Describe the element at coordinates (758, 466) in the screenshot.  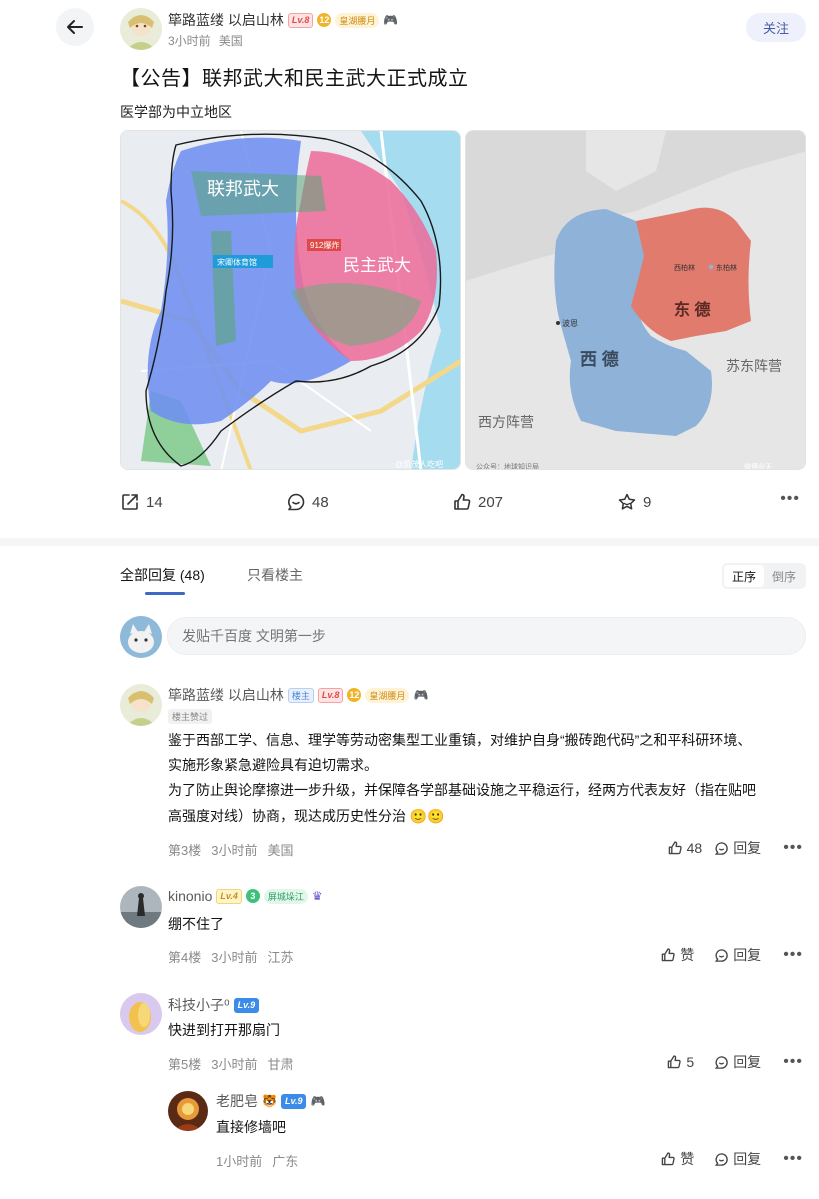
I see `map-source-right: 微博@天` at that location.